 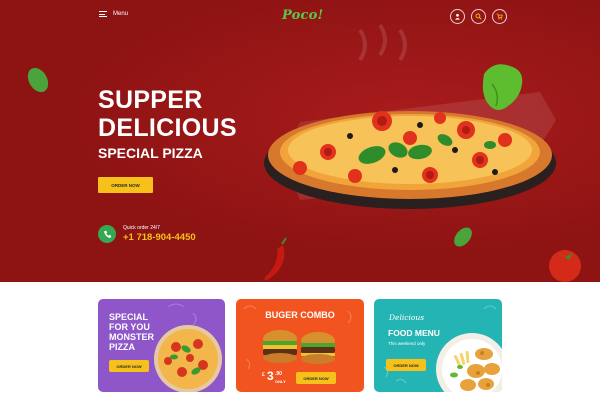 What do you see at coordinates (125, 185) in the screenshot?
I see `hero-order-button: ORDER NOW` at bounding box center [125, 185].